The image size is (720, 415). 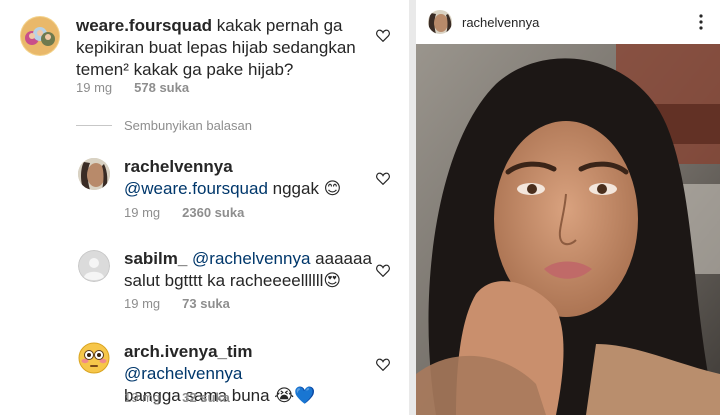 I want to click on hide-replies-toggle: Sembunyikan balasan, so click(x=164, y=125).